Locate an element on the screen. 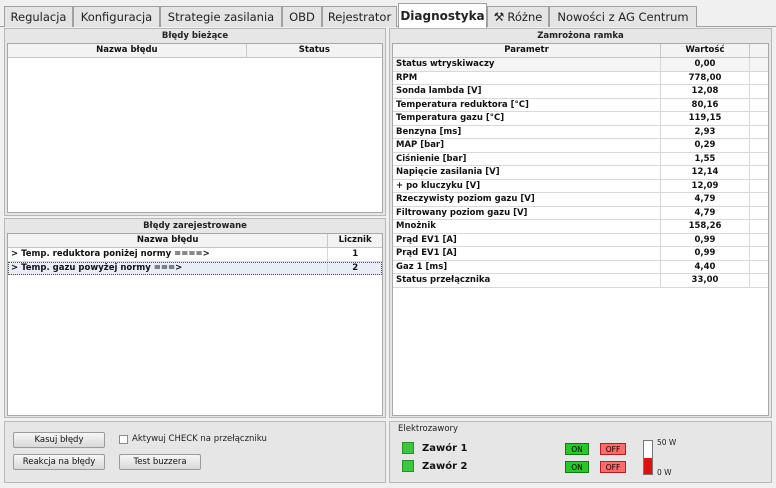 The height and width of the screenshot is (488, 776). parameter-name: Prąd EV1 [A] is located at coordinates (527, 253).